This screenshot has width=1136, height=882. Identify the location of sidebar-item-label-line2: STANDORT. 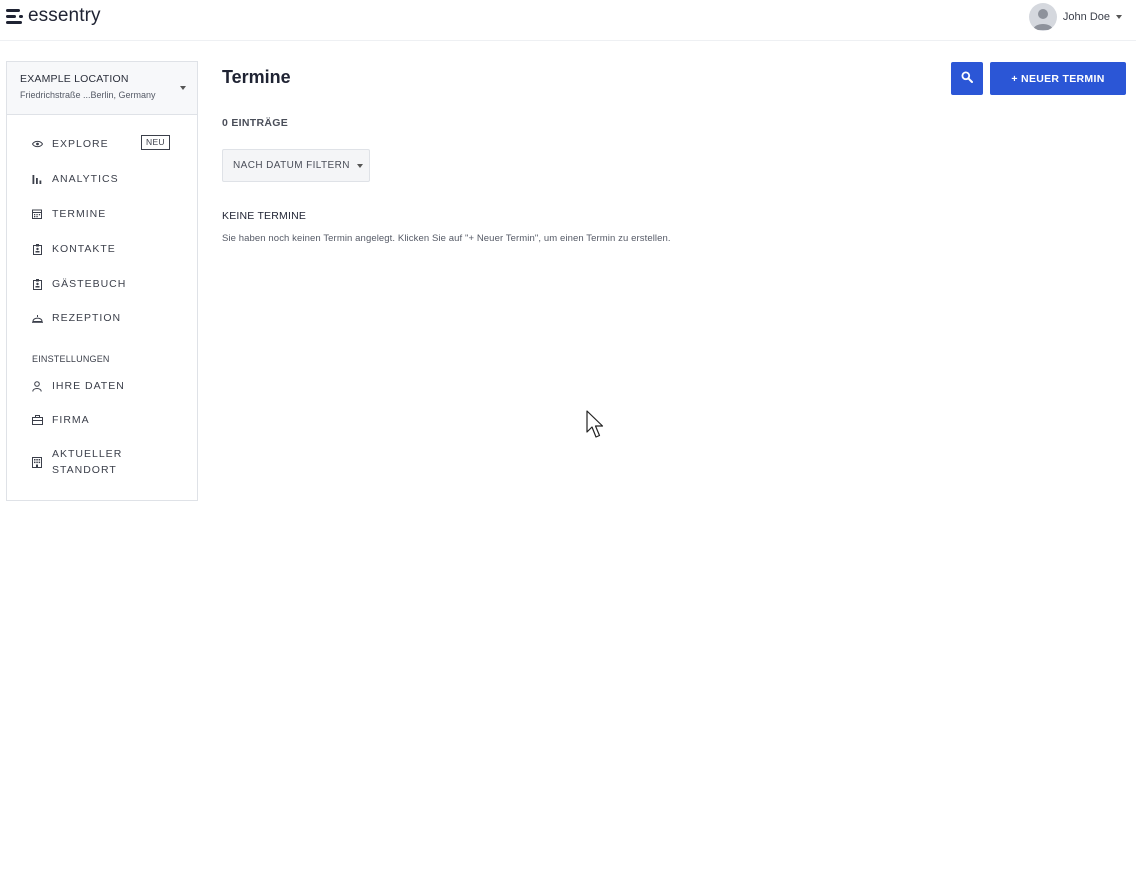
(84, 470).